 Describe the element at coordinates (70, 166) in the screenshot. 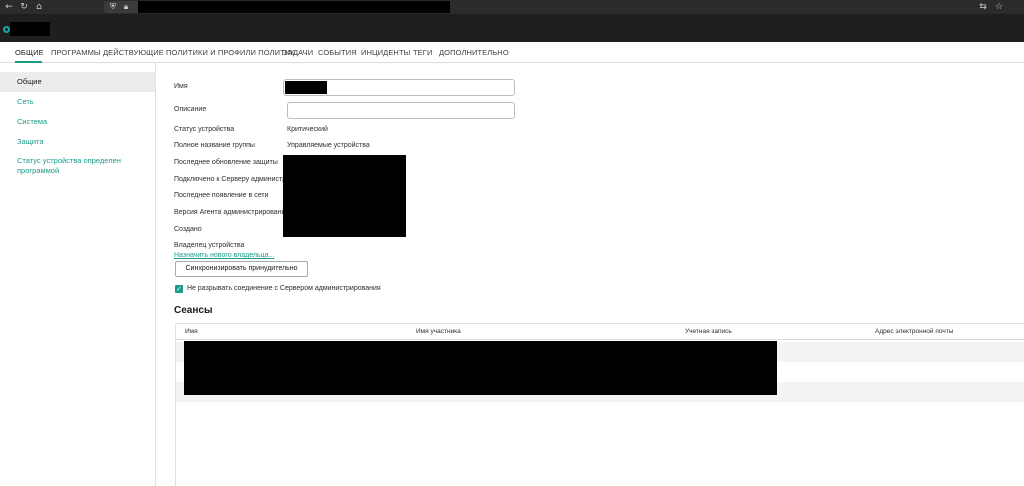

I see `sidebar-item-device-status: Статус устройства определен программой` at that location.